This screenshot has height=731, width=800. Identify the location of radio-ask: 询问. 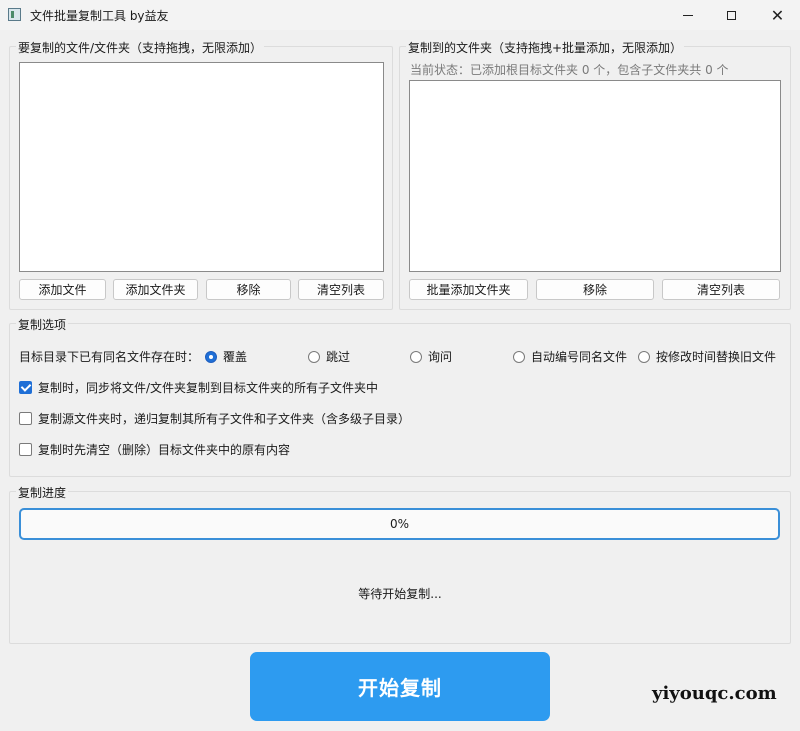
(431, 356).